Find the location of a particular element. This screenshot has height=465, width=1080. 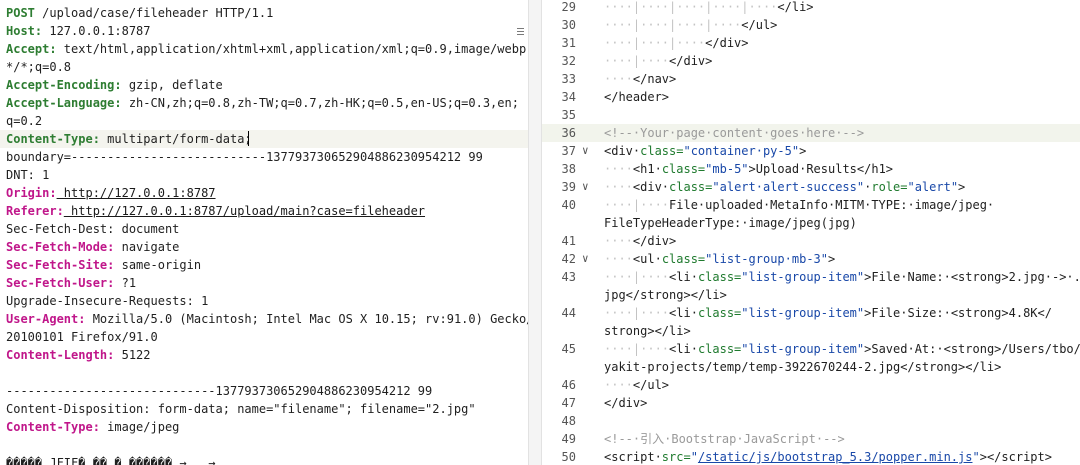

code-line: strong></li> is located at coordinates (811, 331).